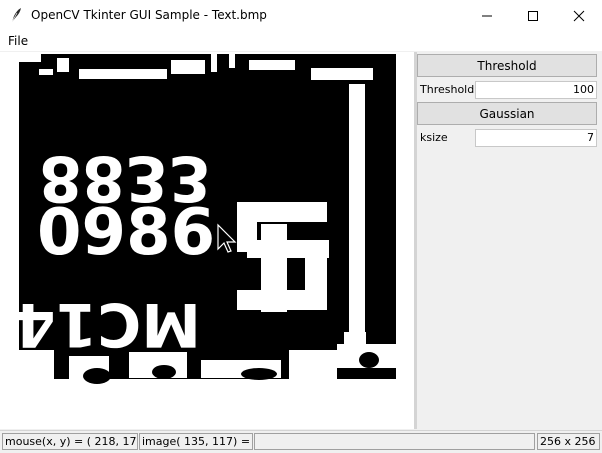 Image resolution: width=602 pixels, height=453 pixels. What do you see at coordinates (149, 15) in the screenshot?
I see `window-title: OpenCV Tkinter GUI Sample - Text.bmp` at bounding box center [149, 15].